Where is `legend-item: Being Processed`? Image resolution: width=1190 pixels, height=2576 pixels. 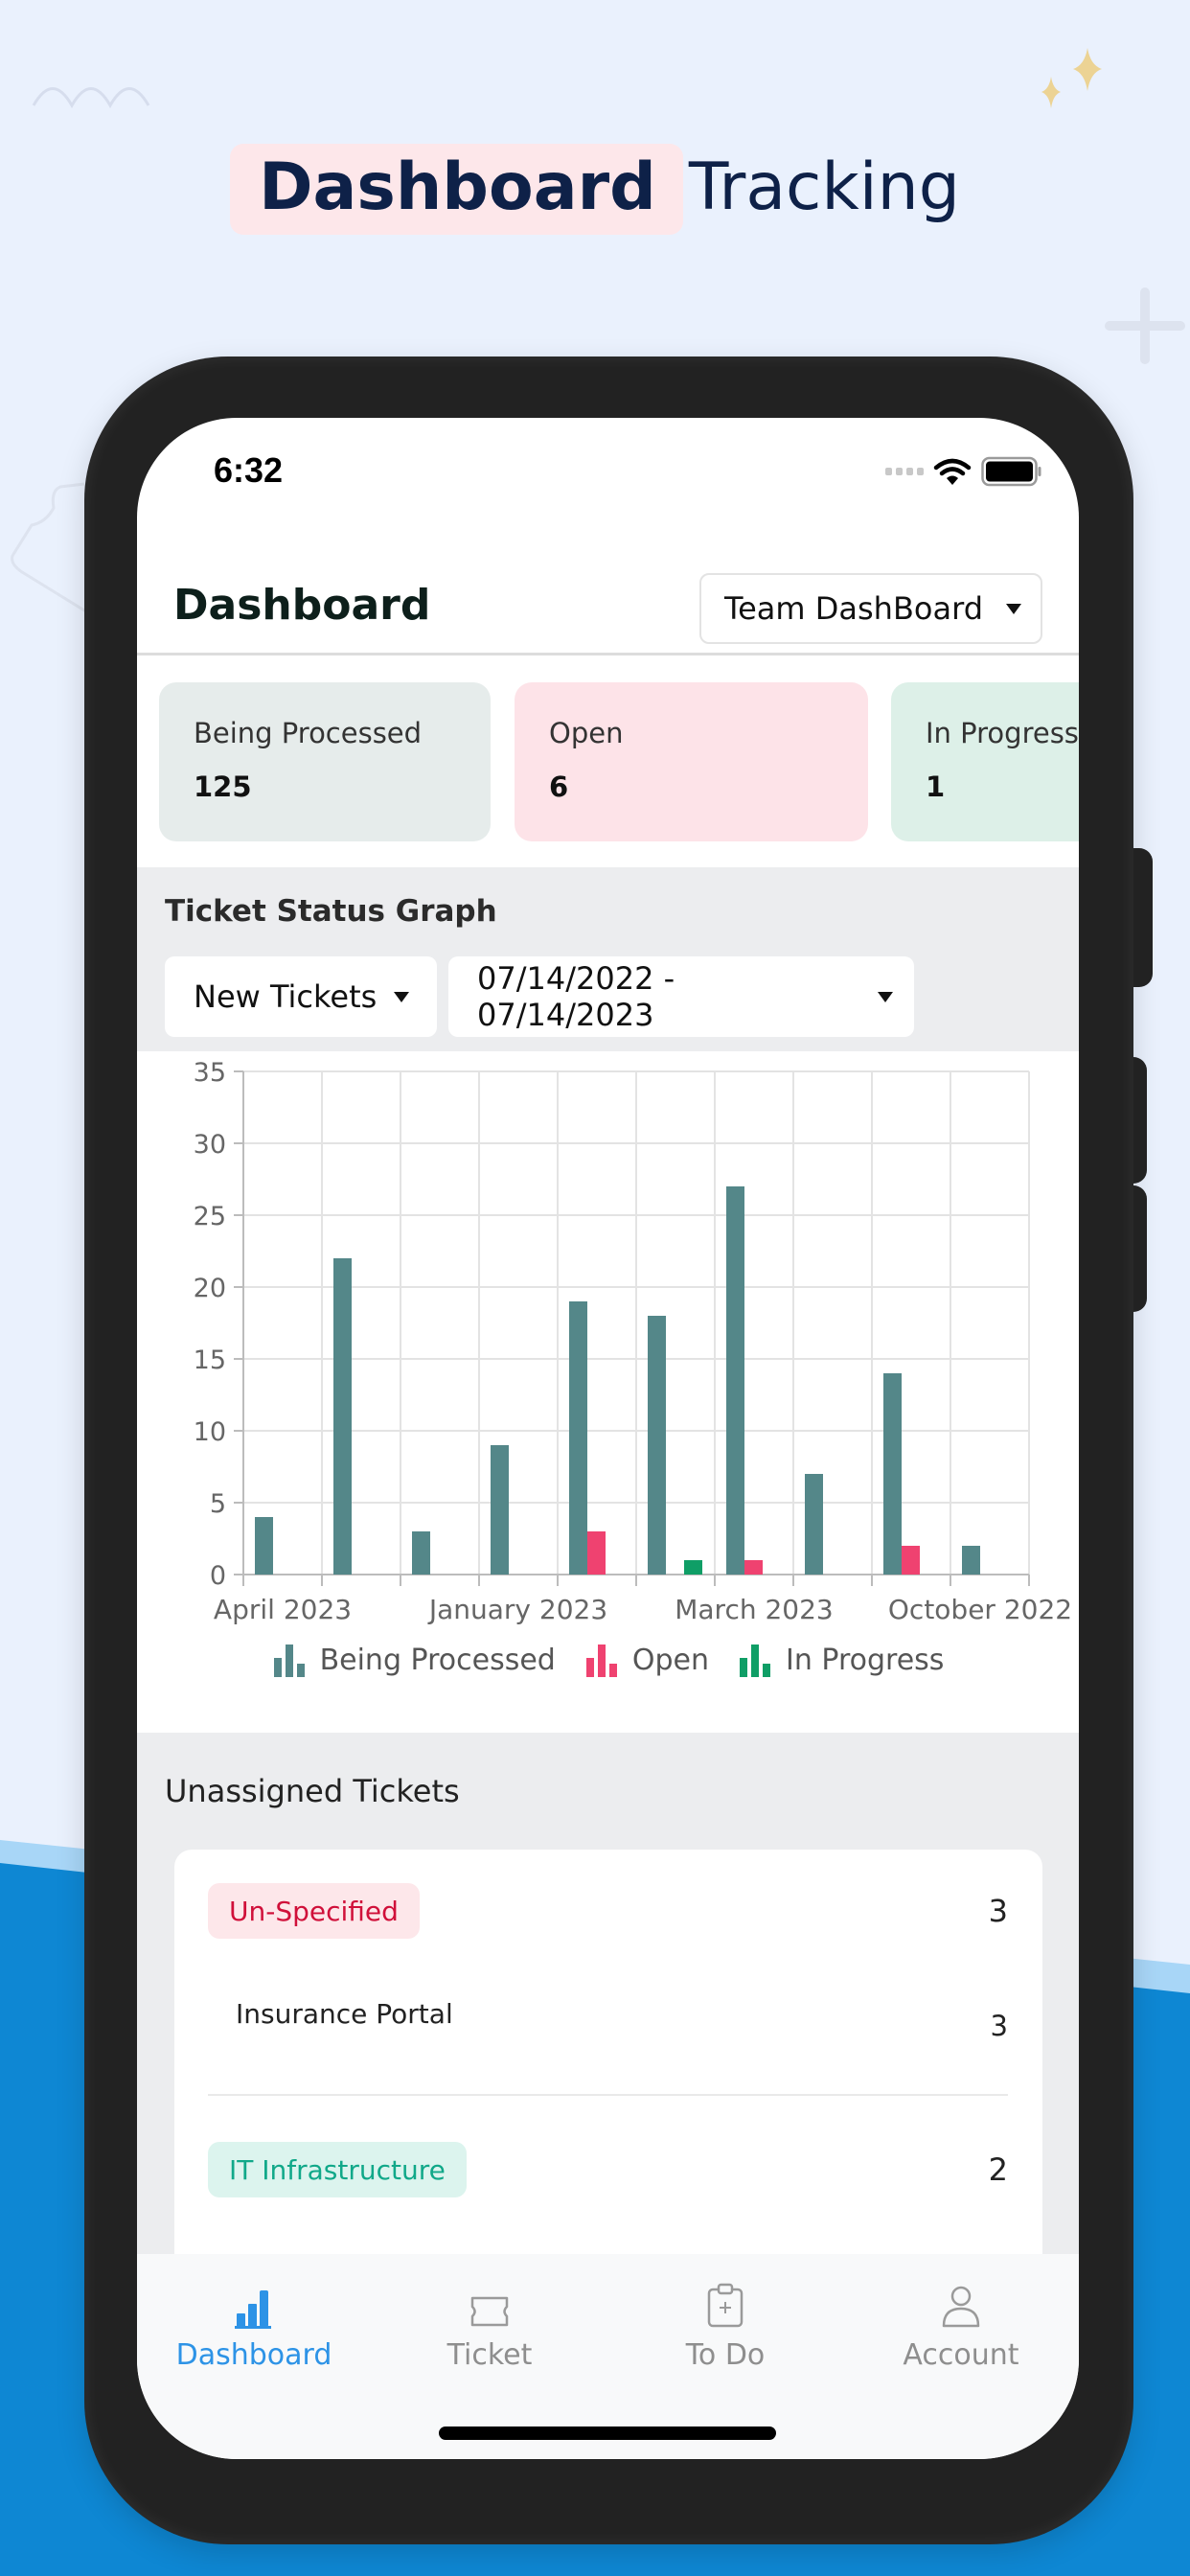
legend-item: Being Processed is located at coordinates (414, 1660).